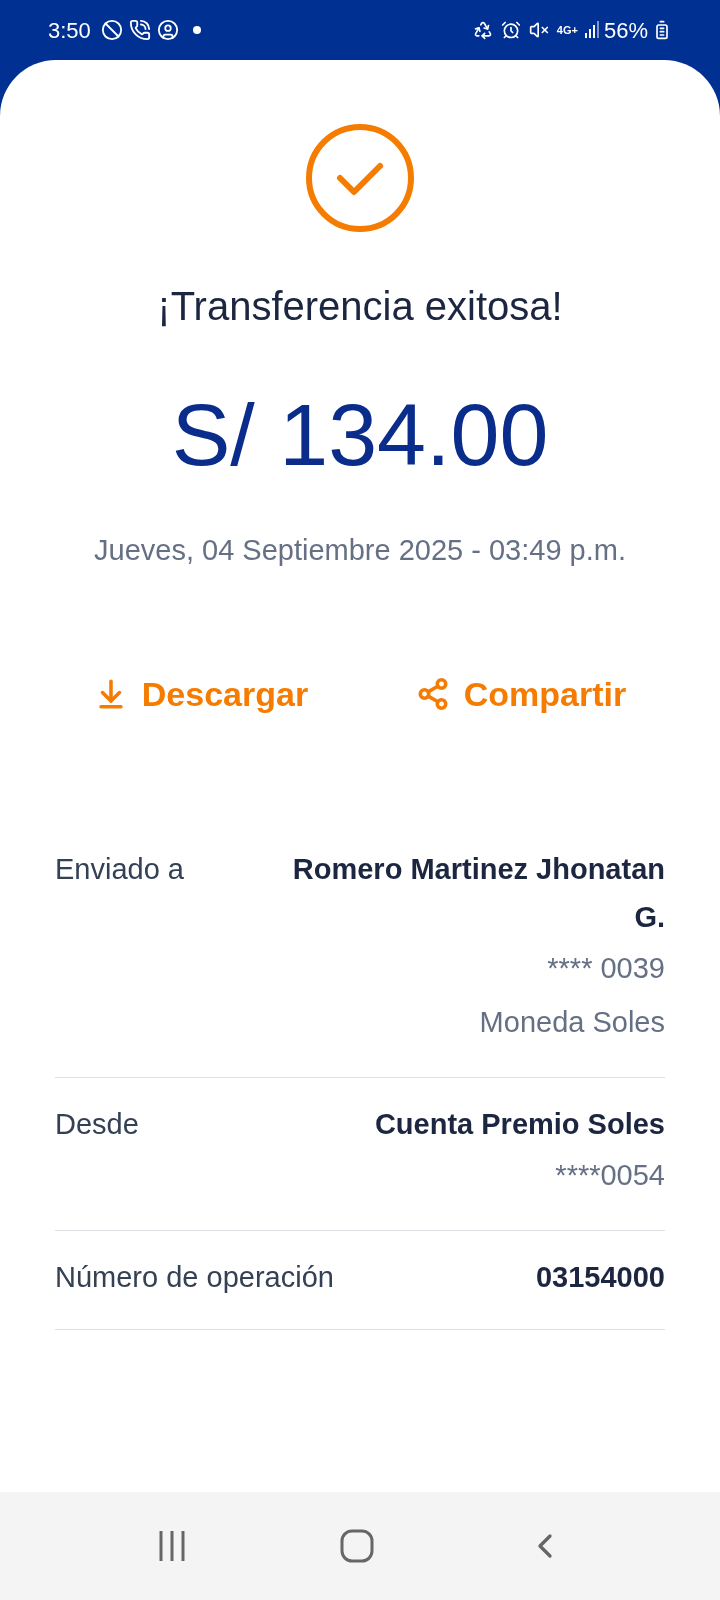 This screenshot has height=1600, width=720. Describe the element at coordinates (97, 1124) in the screenshot. I see `detail-label: Desde` at that location.